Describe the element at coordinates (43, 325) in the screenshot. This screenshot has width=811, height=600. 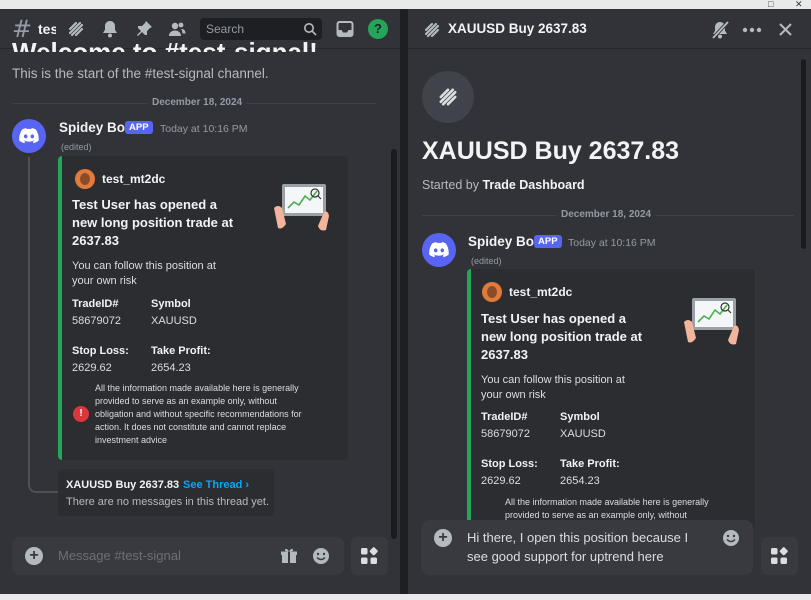
I see `thread-connector` at that location.